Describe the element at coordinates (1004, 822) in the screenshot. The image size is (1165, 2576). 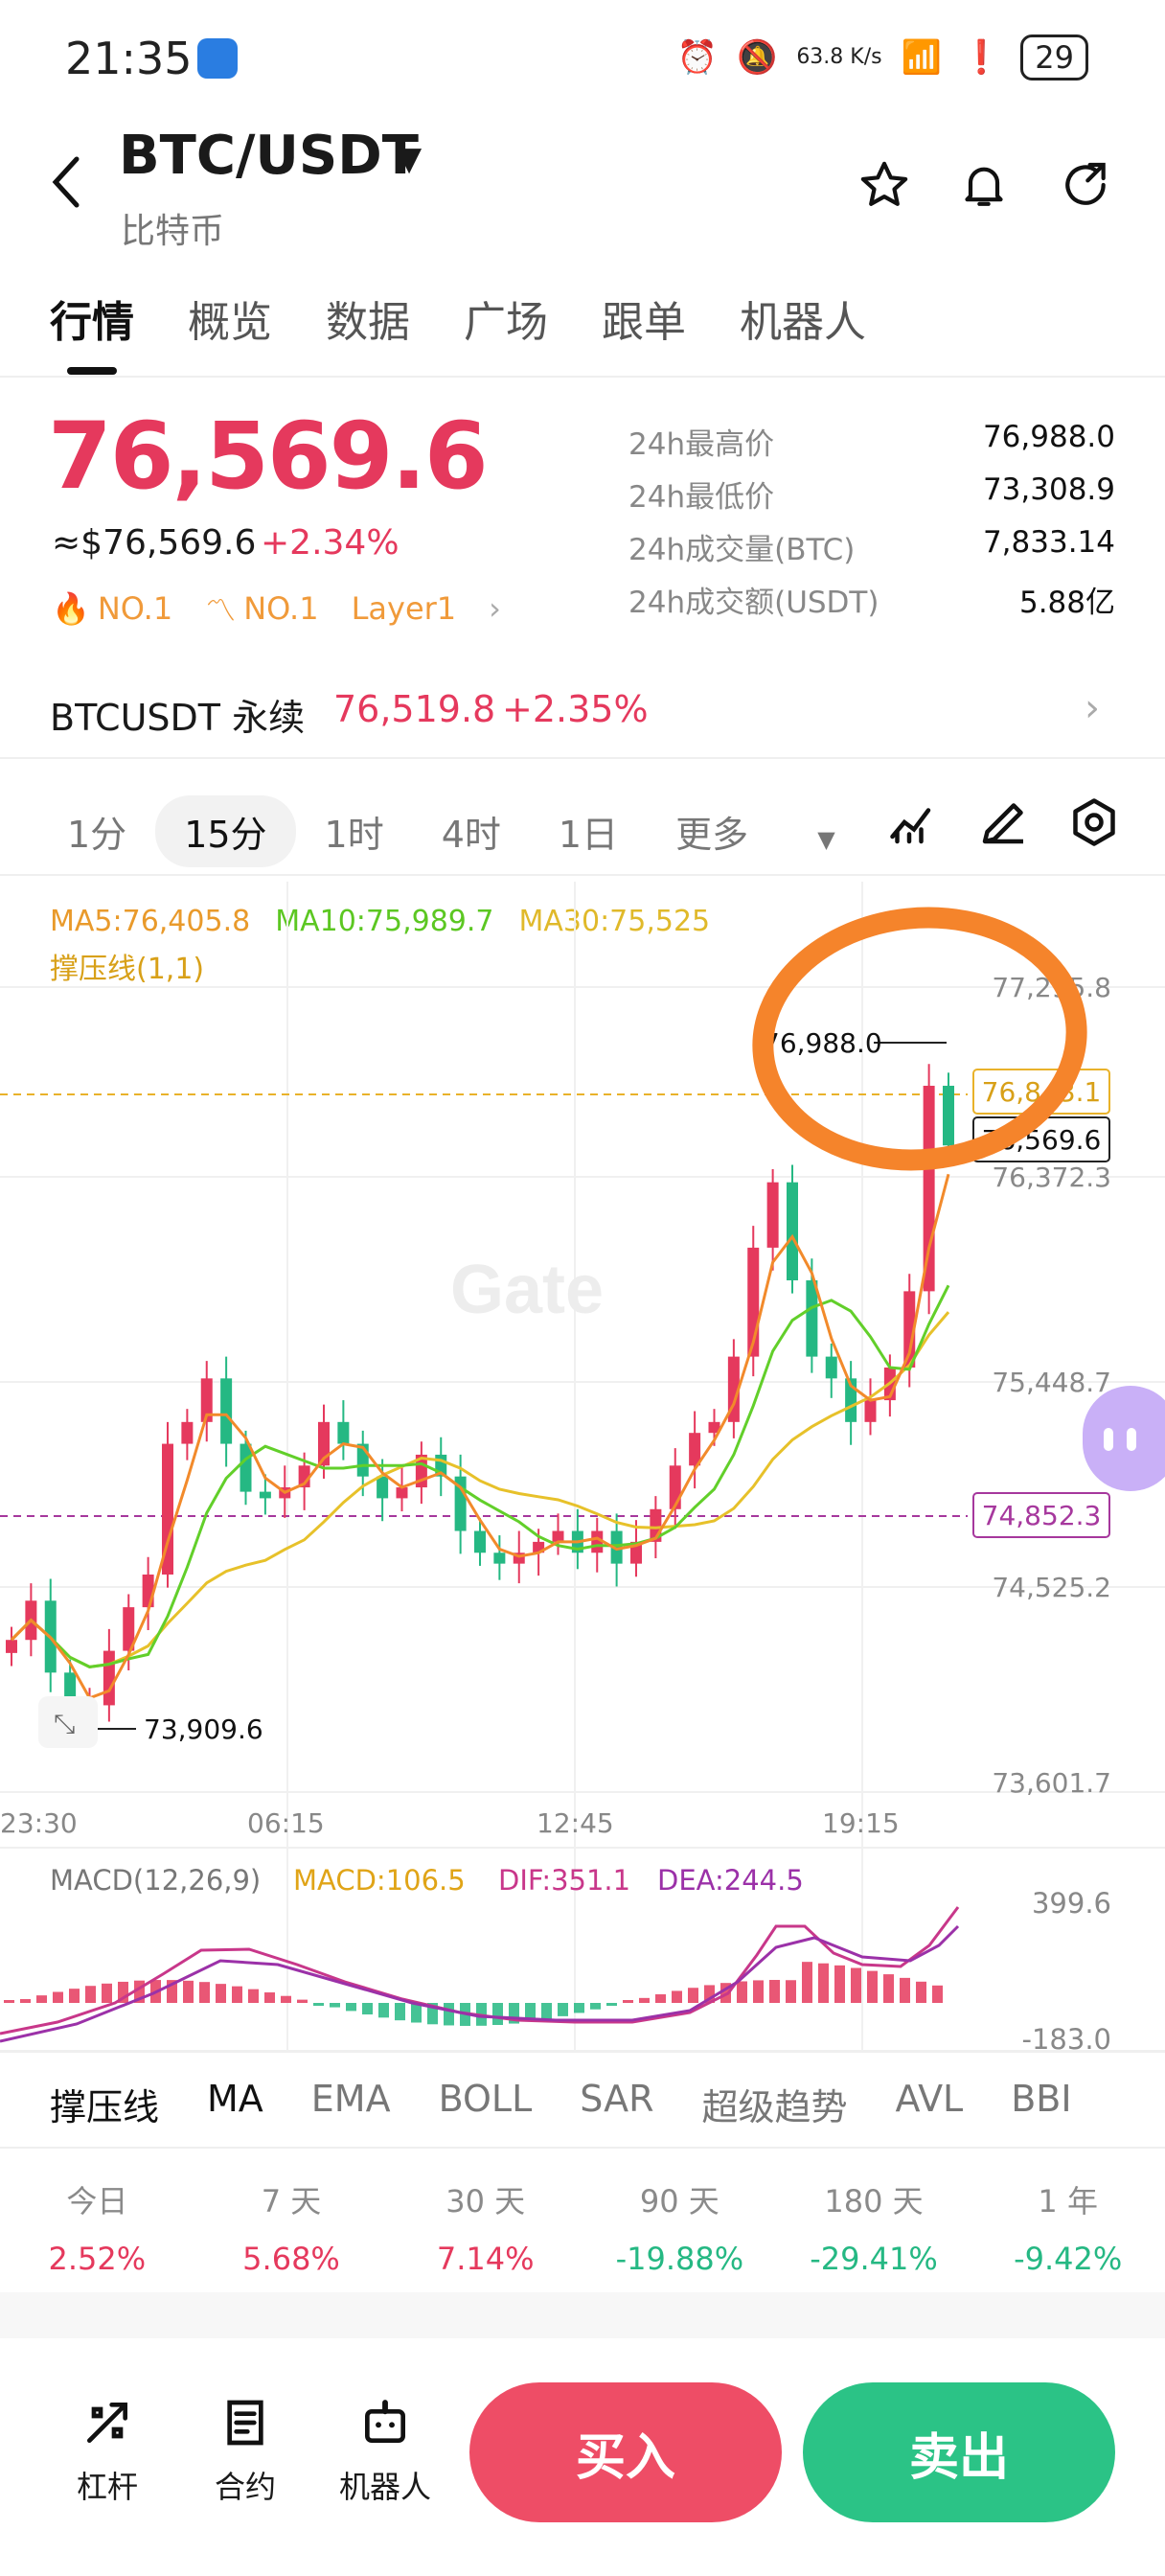
I see `draw-pencil-icon` at that location.